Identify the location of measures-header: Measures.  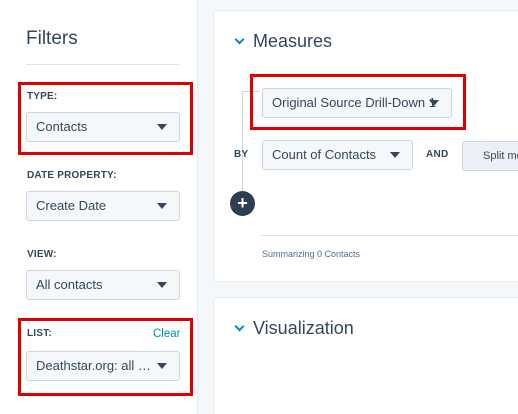
(283, 41).